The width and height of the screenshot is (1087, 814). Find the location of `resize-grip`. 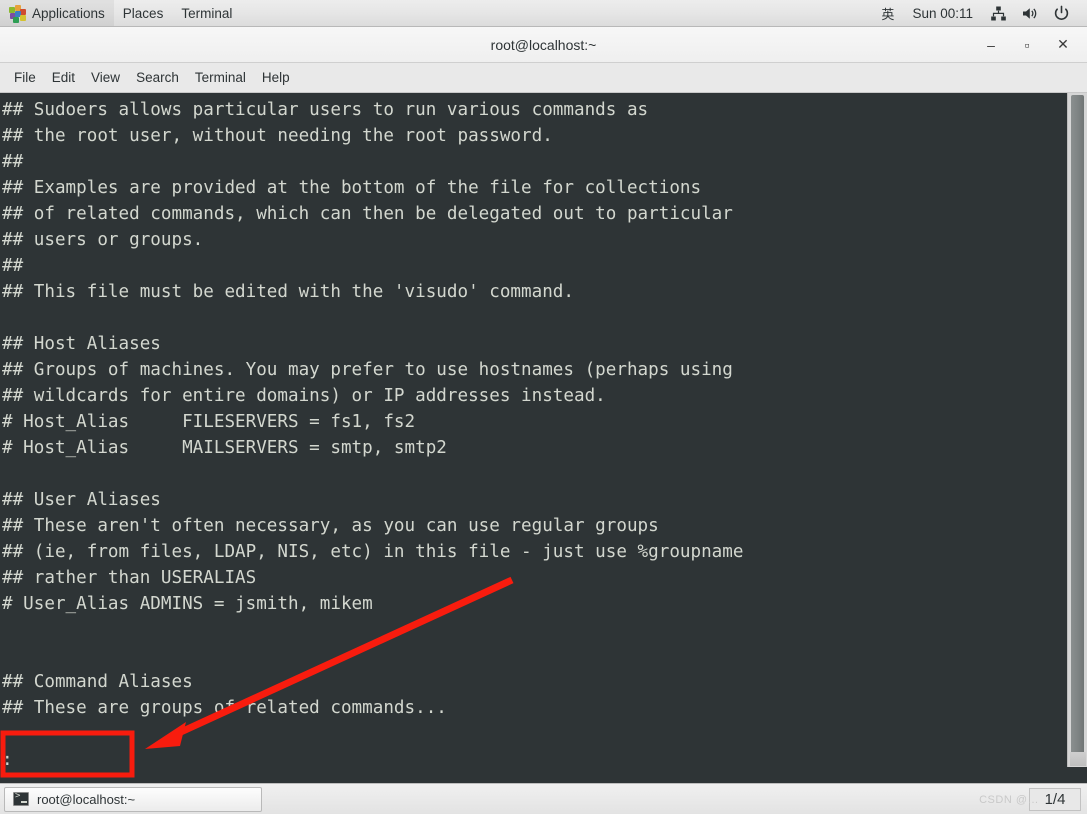

resize-grip is located at coordinates (1078, 759).